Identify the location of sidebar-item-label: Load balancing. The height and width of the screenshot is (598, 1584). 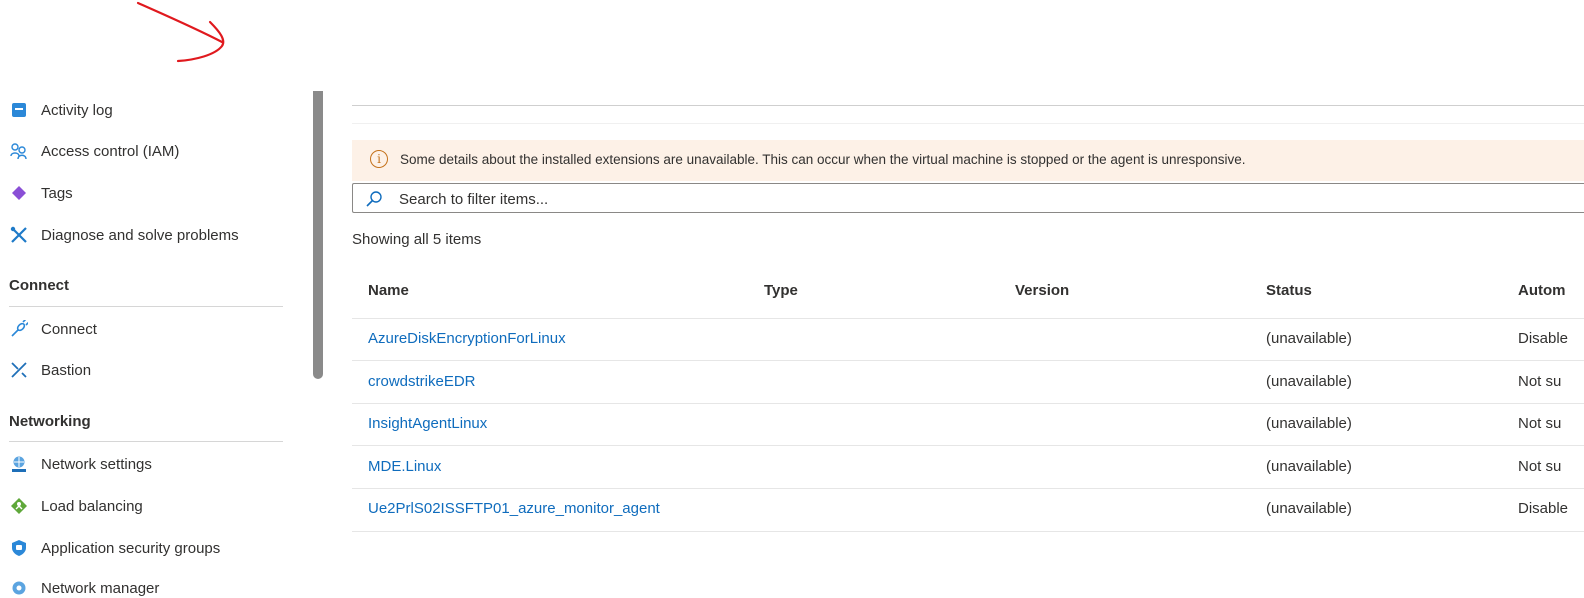
(92, 506).